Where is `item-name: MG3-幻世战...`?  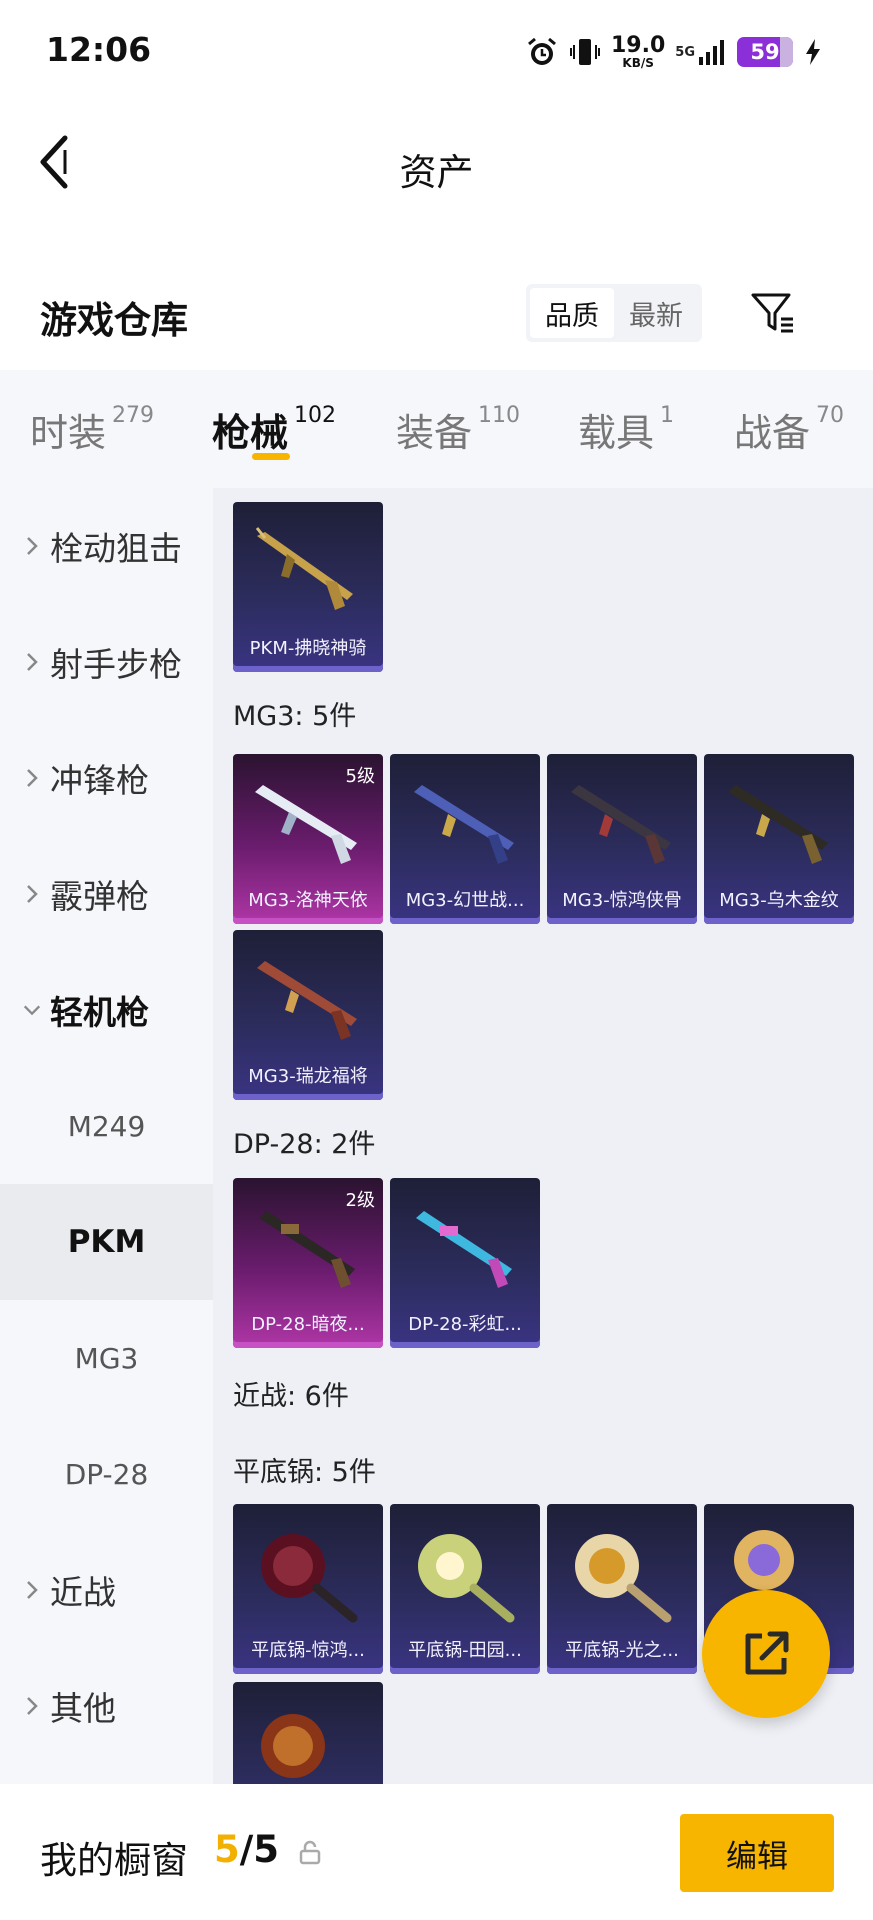 item-name: MG3-幻世战... is located at coordinates (465, 900).